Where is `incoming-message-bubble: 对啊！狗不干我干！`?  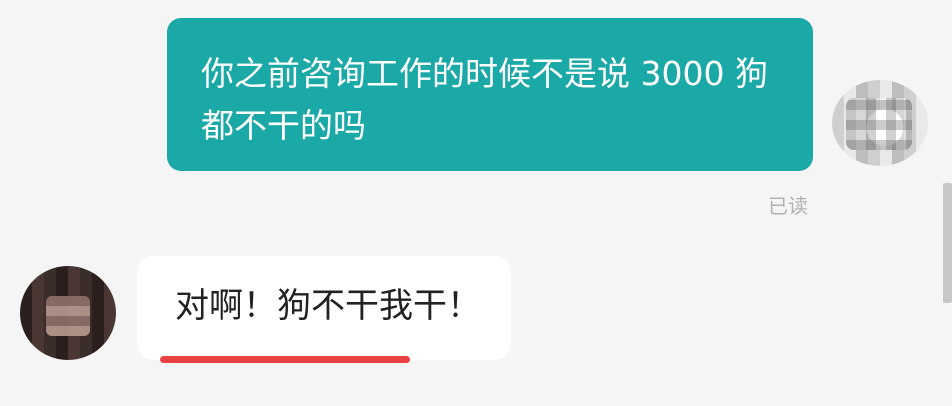
incoming-message-bubble: 对啊！狗不干我干！ is located at coordinates (324, 308).